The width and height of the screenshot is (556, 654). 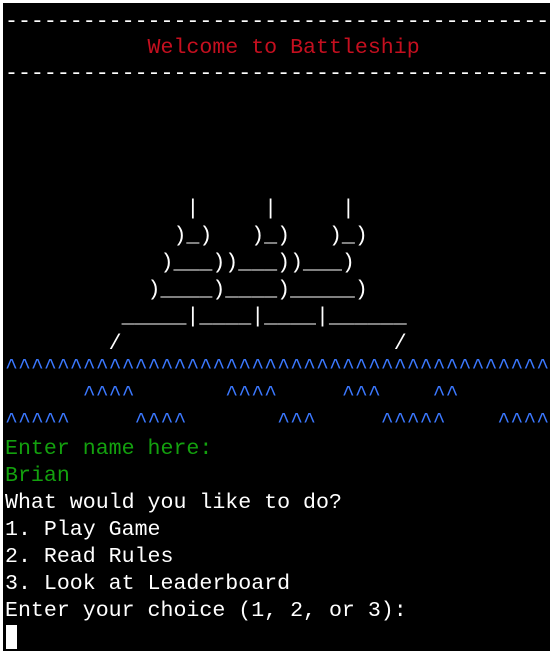 I want to click on ship-art-line: )____)____)_____), so click(x=186, y=290).